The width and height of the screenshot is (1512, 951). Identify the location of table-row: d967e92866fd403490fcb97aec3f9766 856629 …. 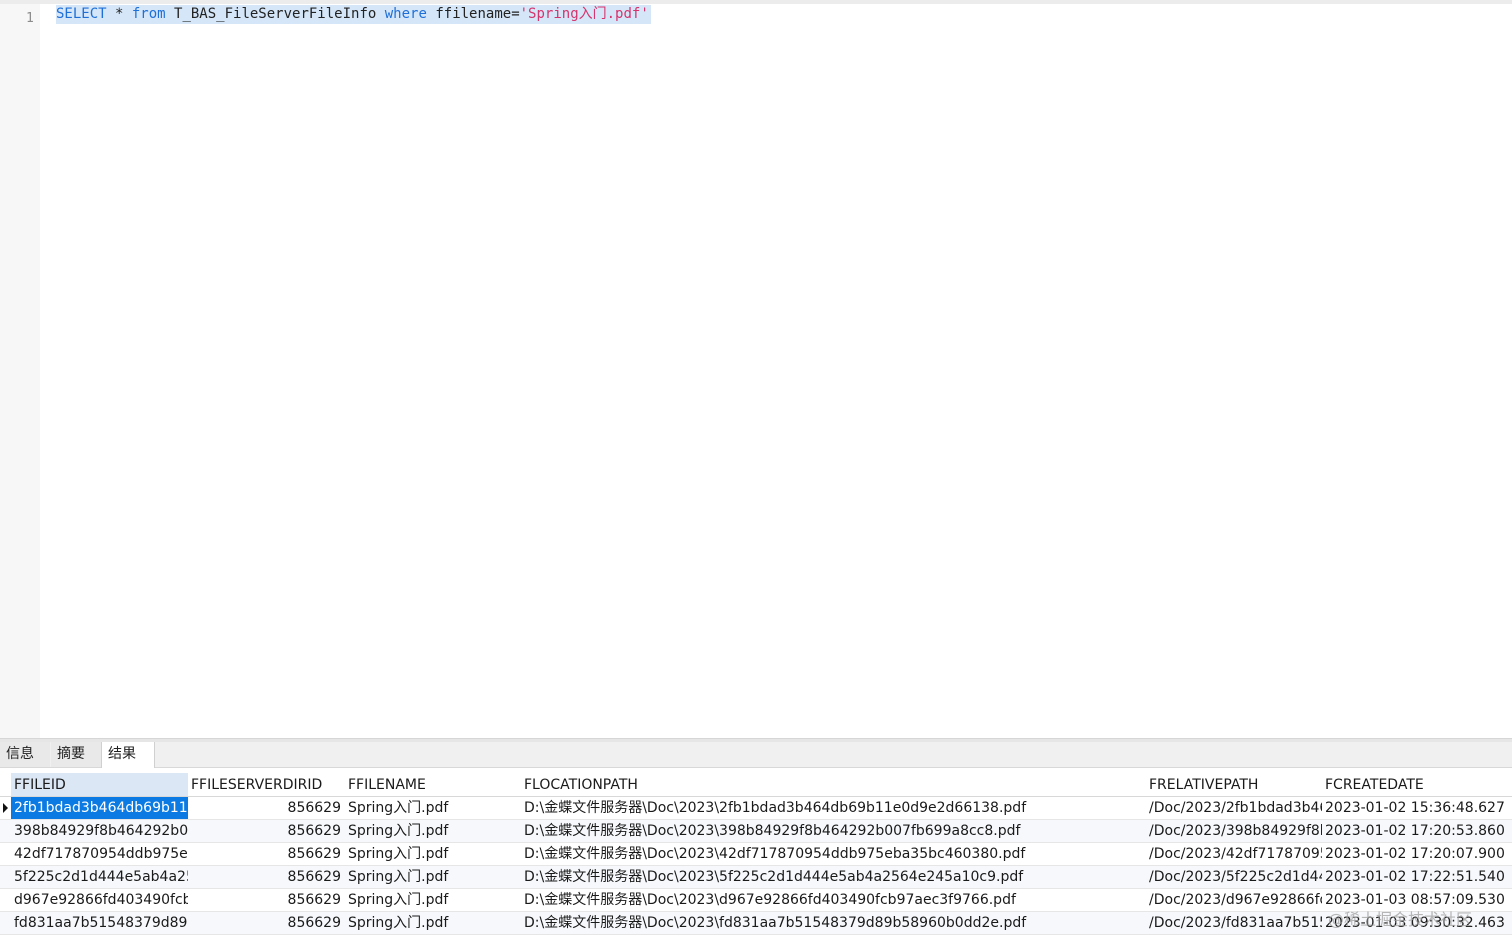
(756, 900).